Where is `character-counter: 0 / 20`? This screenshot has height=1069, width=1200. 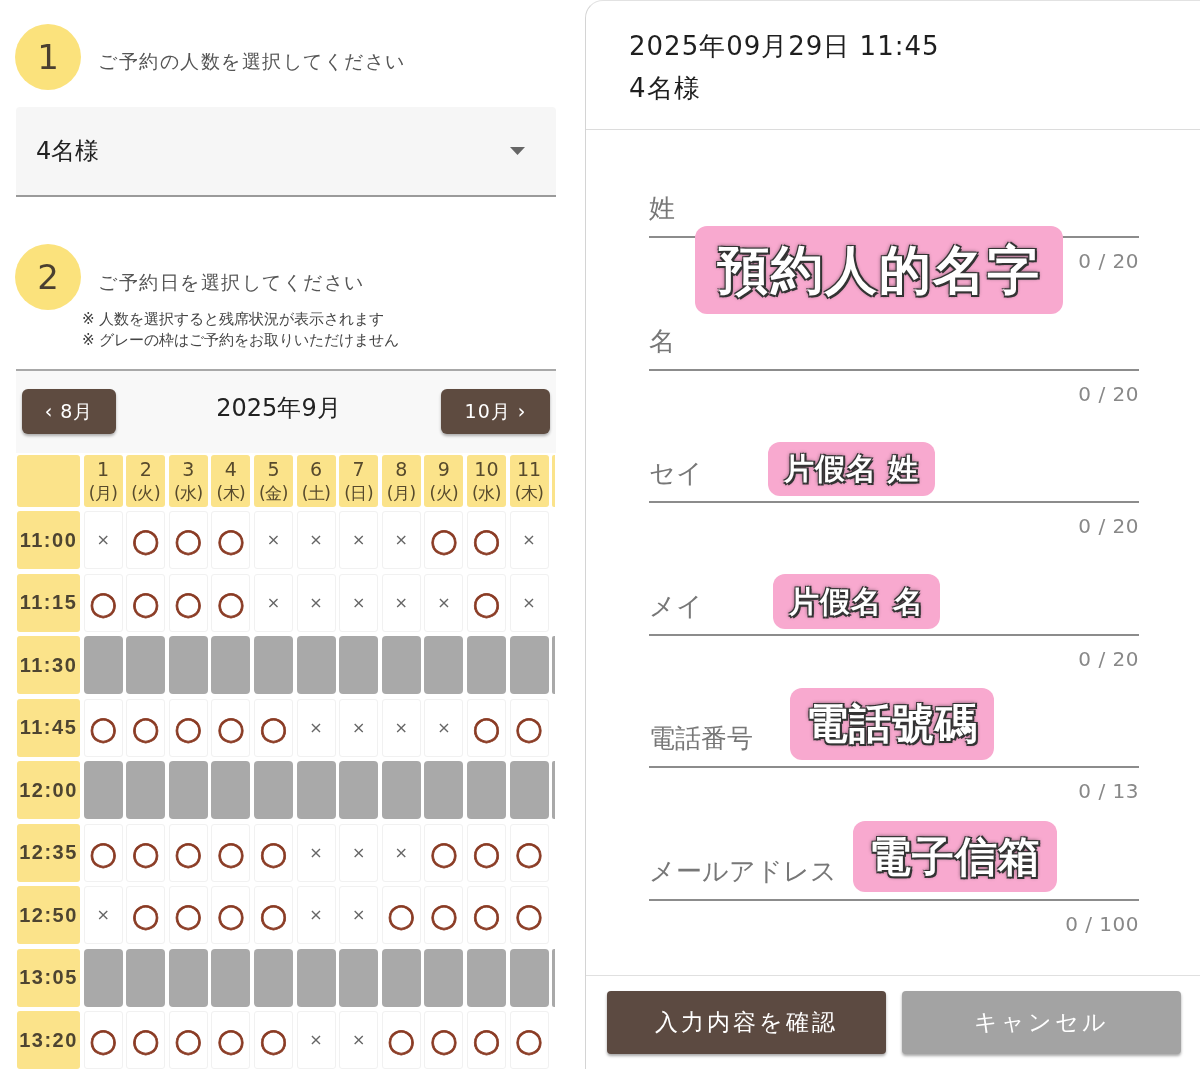
character-counter: 0 / 20 is located at coordinates (1108, 261).